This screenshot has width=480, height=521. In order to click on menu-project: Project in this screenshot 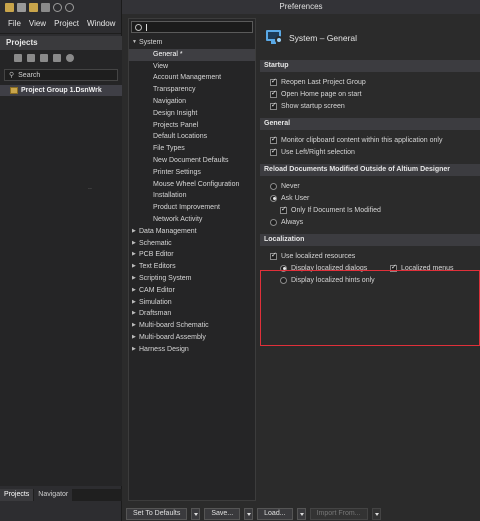, I will do `click(66, 23)`.